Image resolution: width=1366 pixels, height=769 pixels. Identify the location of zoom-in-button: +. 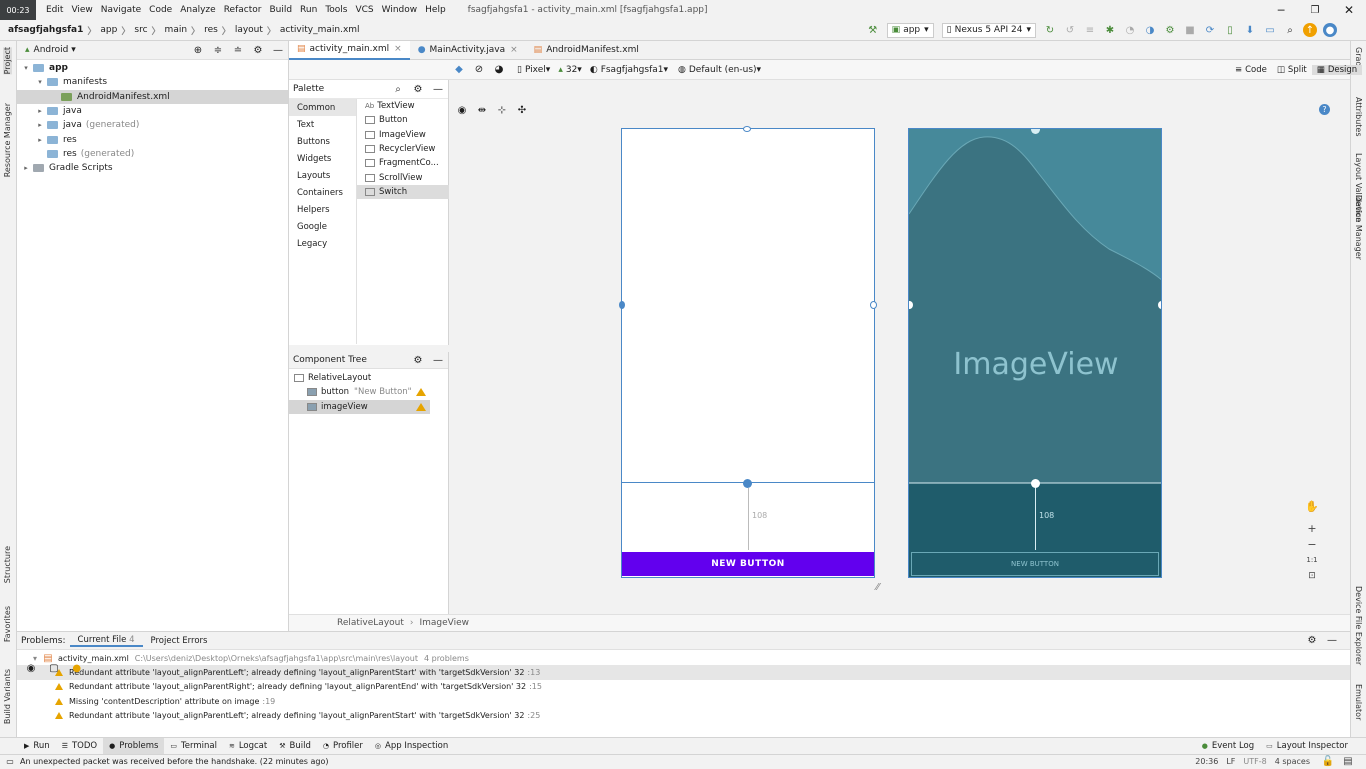
(1312, 528).